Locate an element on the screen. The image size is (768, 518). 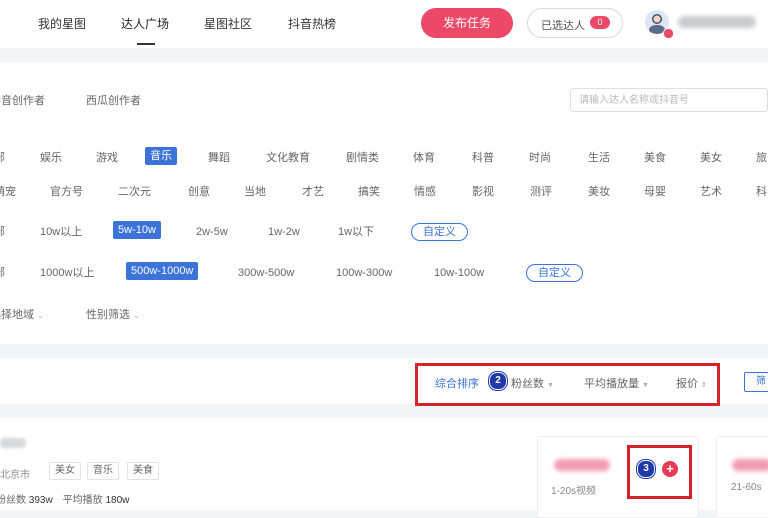
sort-options-highlight is located at coordinates (567, 384).